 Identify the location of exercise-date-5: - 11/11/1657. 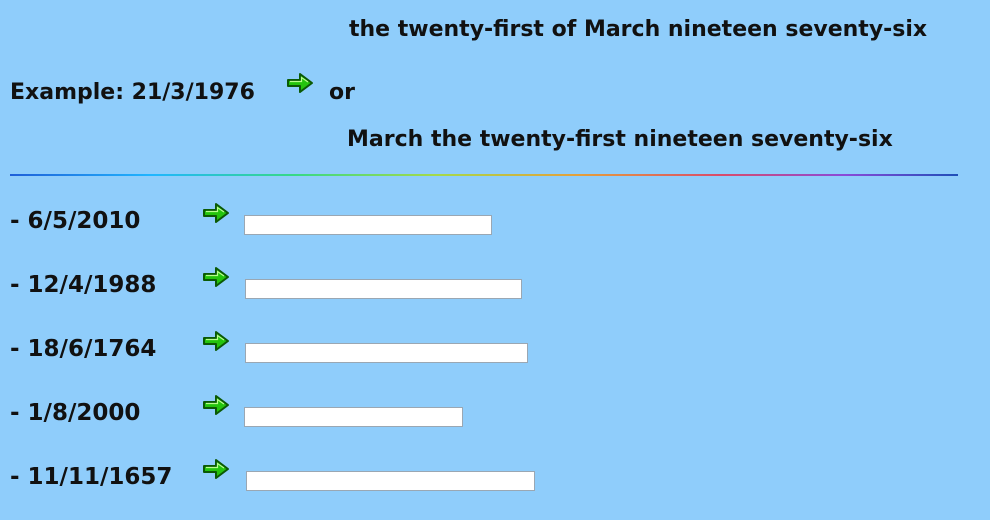
(91, 477).